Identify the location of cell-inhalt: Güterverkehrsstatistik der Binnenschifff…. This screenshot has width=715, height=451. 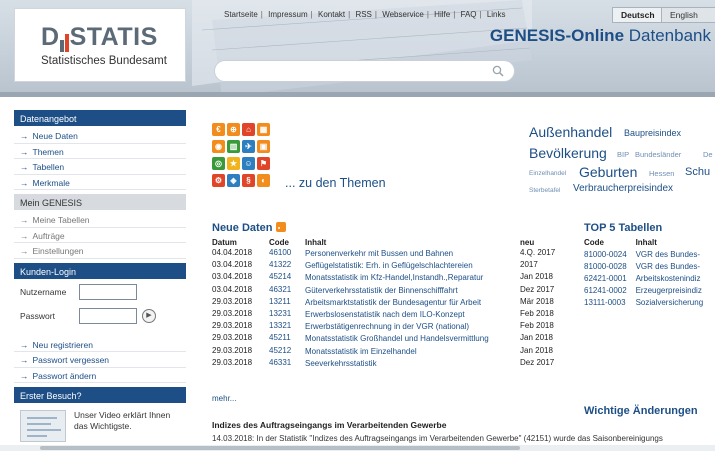
(412, 291).